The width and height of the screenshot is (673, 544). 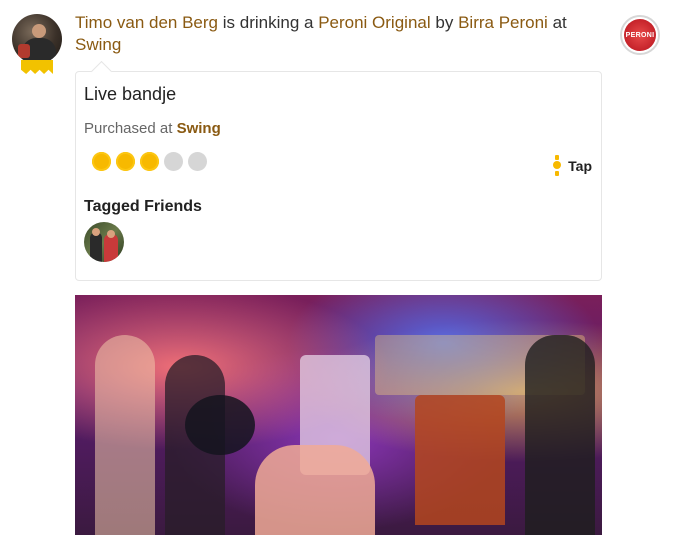 What do you see at coordinates (503, 22) in the screenshot?
I see `brewery-name-link: Birra Peroni` at bounding box center [503, 22].